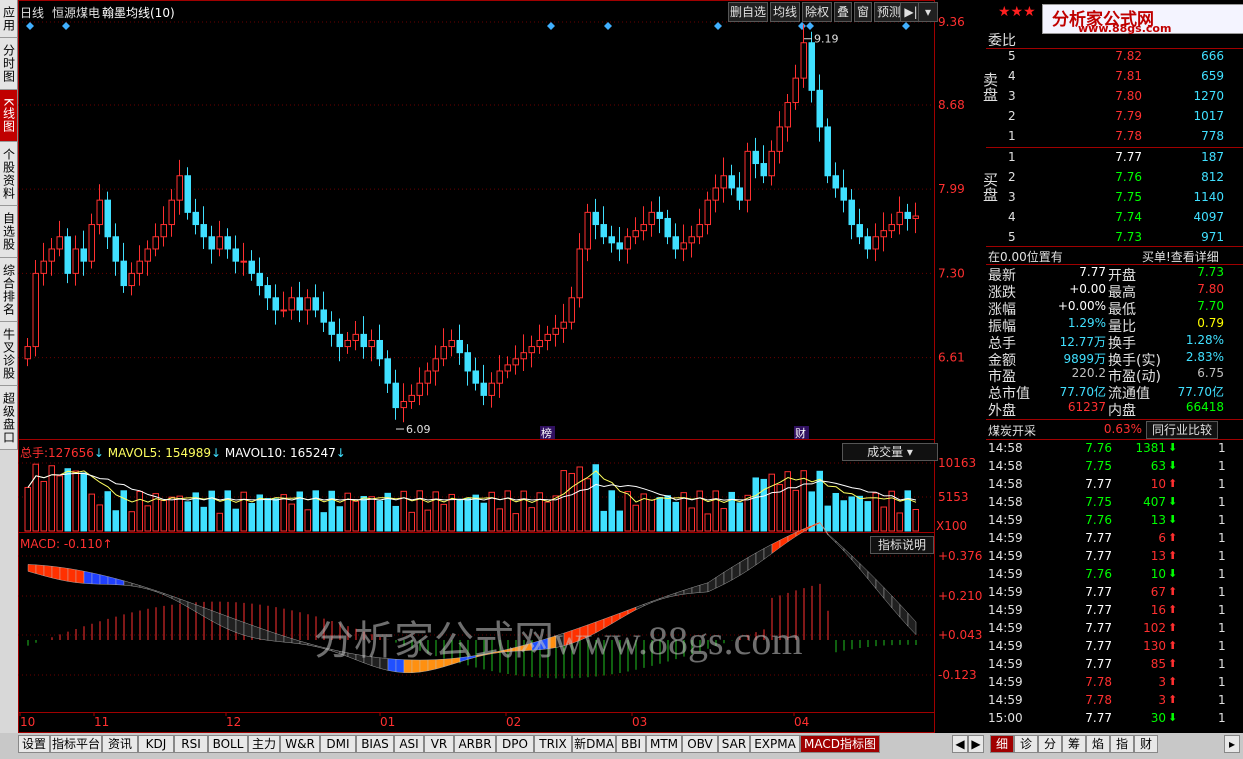 The image size is (1243, 759). I want to click on volume-dropdown: 成交量 ▾, so click(890, 452).